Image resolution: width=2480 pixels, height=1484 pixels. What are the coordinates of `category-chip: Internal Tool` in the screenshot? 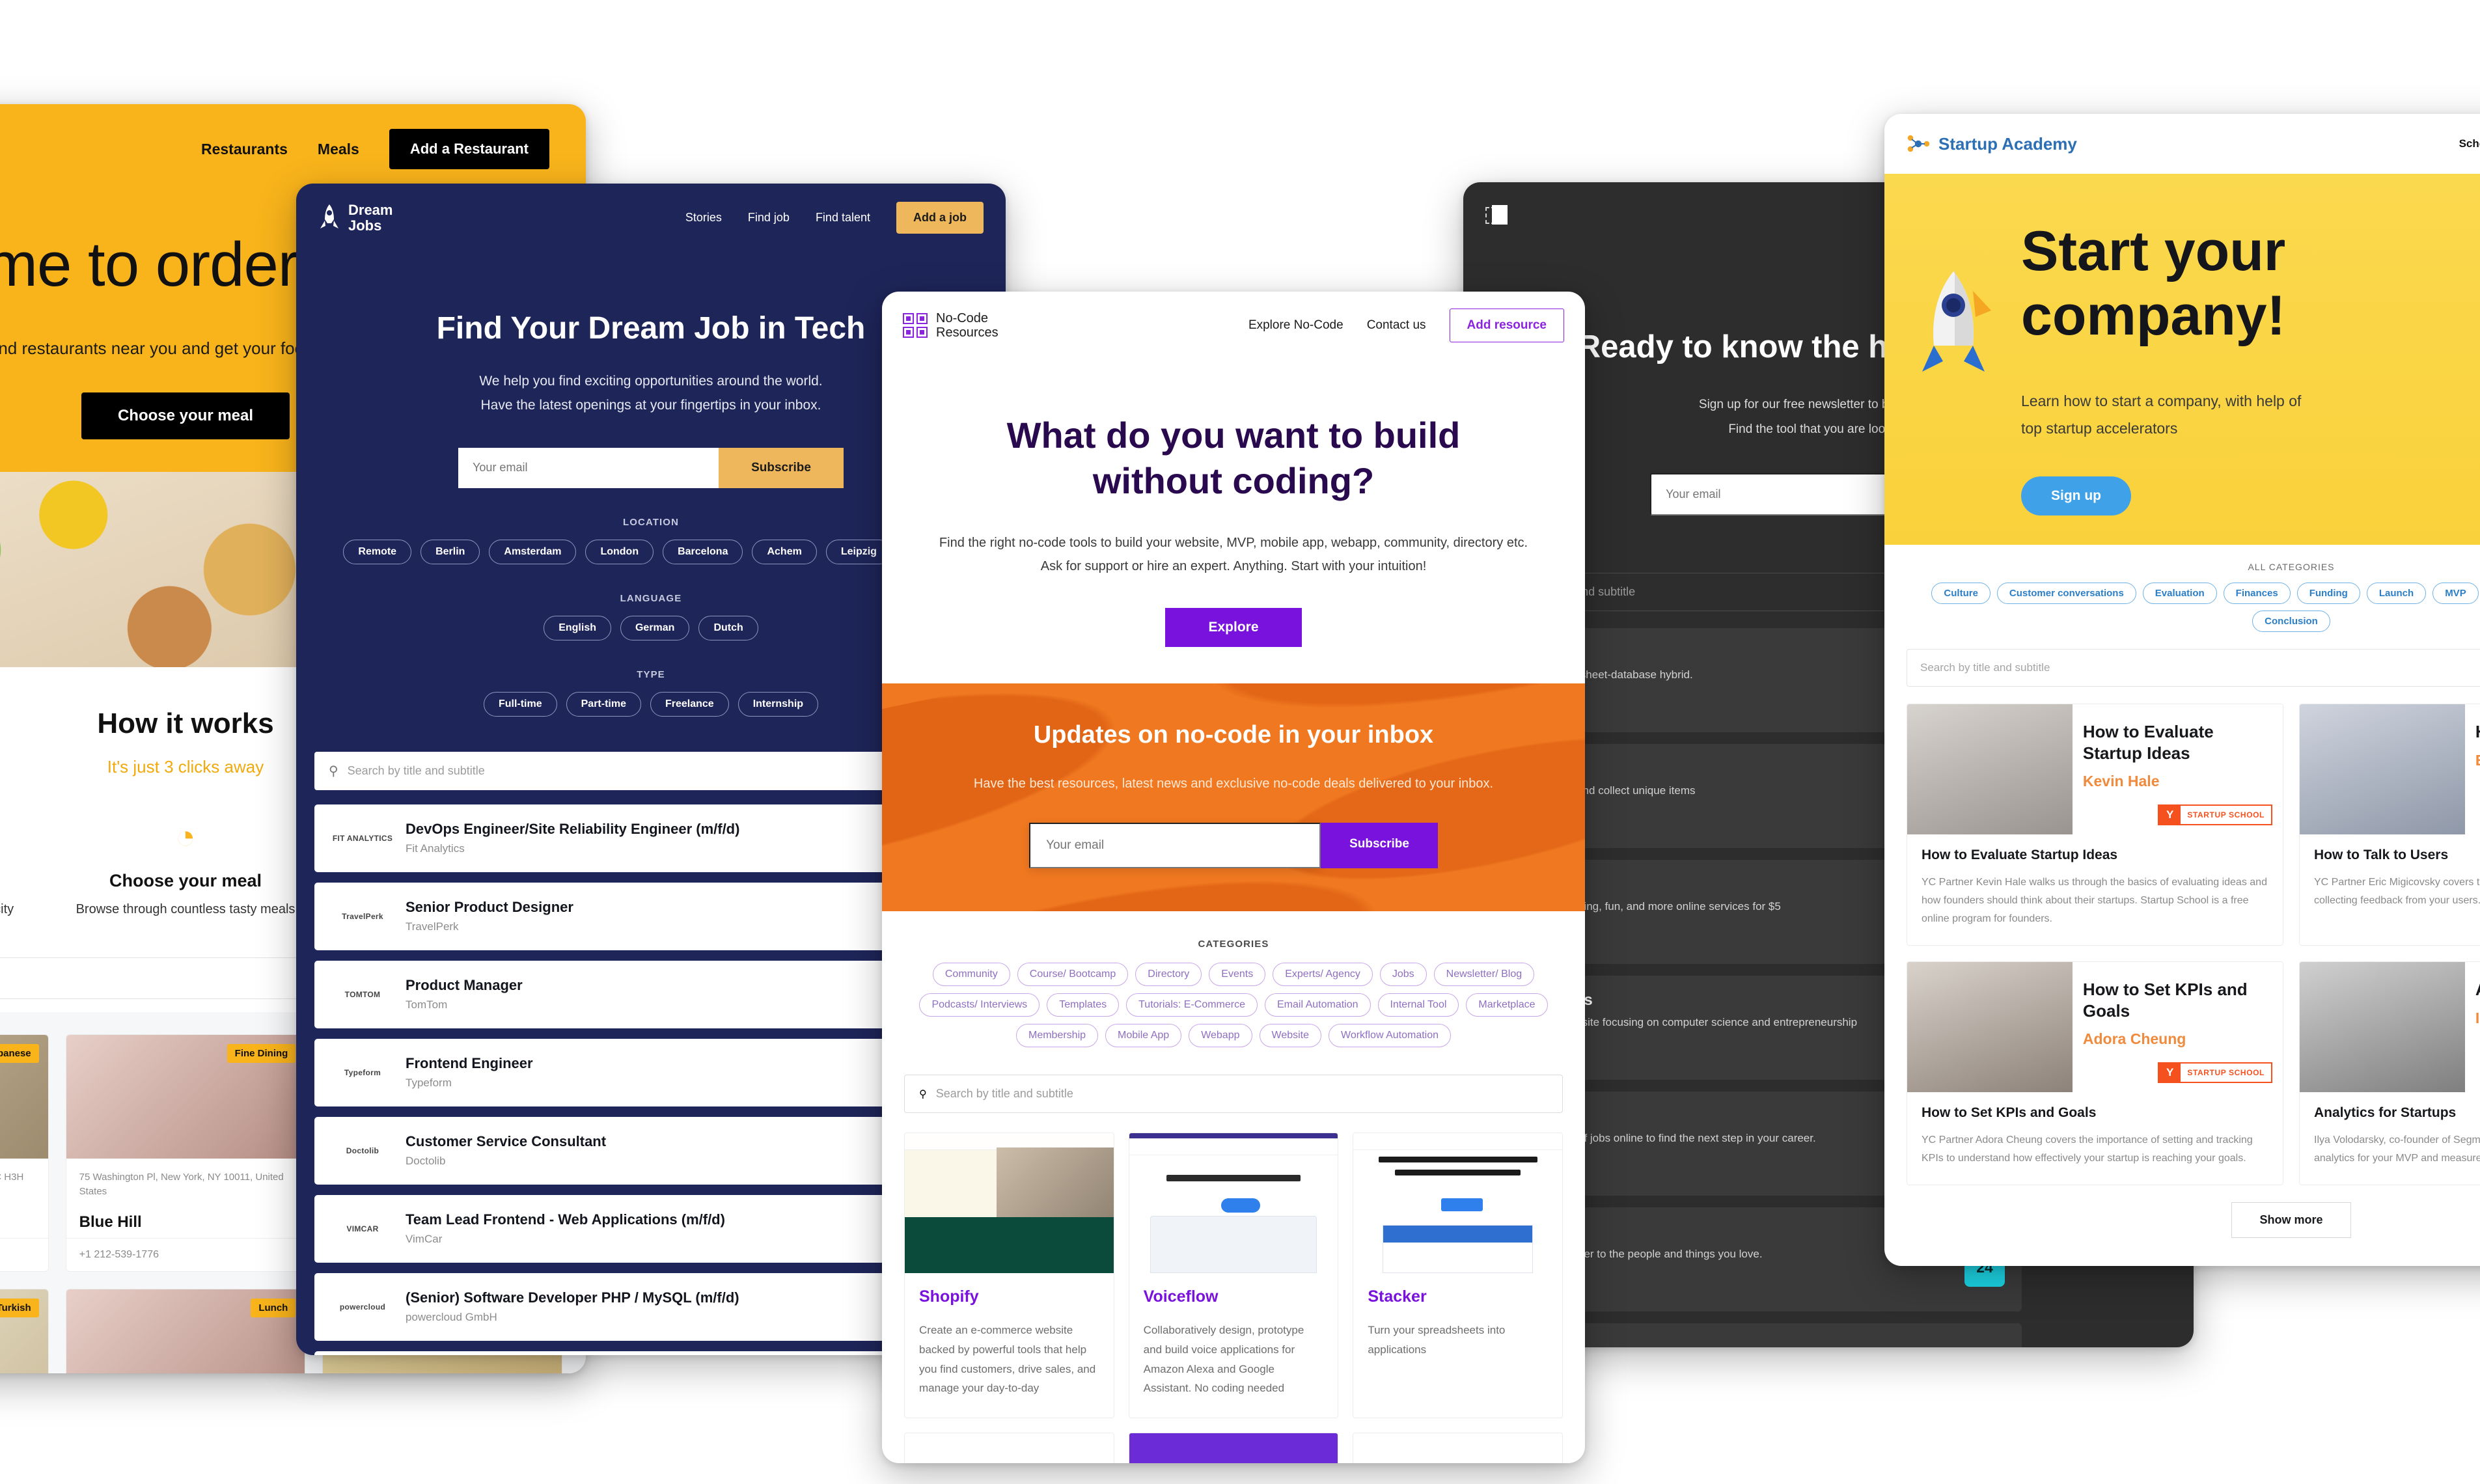 It's located at (1418, 1005).